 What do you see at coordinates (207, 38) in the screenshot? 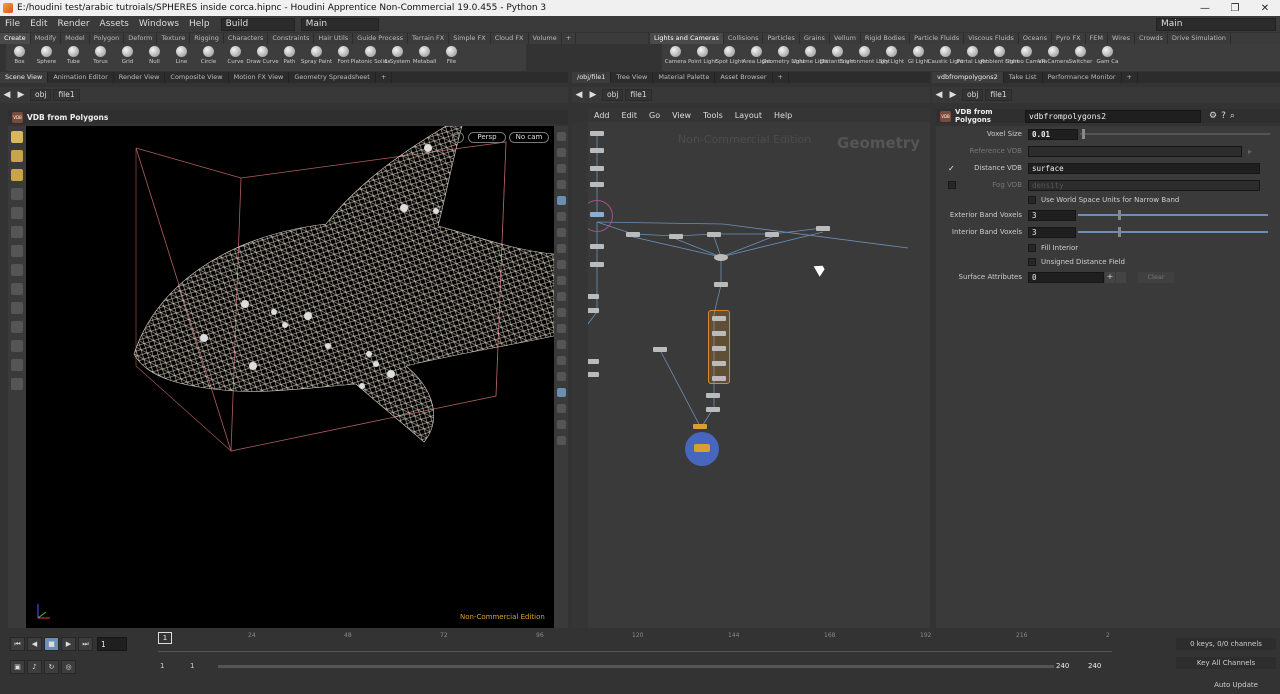
I see `shelf-tab: Rigging` at bounding box center [207, 38].